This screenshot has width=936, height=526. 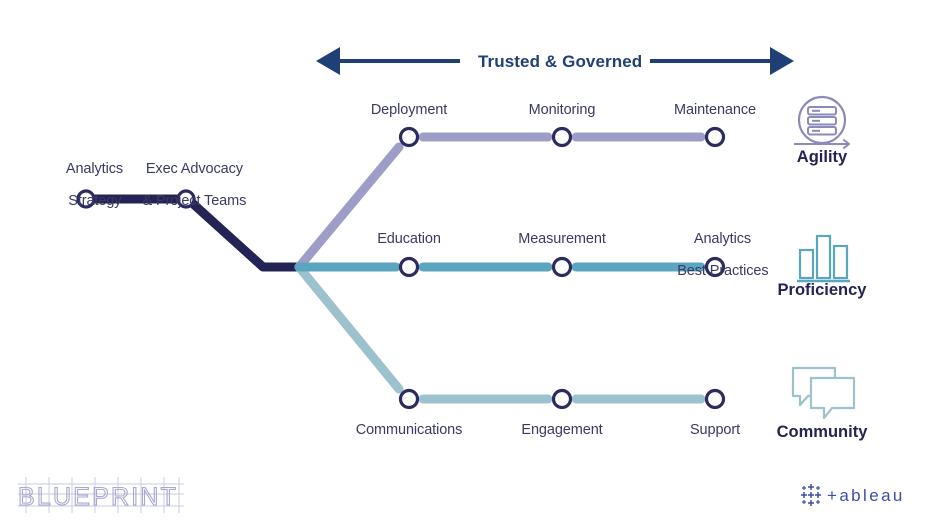 I want to click on label-measurement: Measurement, so click(x=562, y=239).